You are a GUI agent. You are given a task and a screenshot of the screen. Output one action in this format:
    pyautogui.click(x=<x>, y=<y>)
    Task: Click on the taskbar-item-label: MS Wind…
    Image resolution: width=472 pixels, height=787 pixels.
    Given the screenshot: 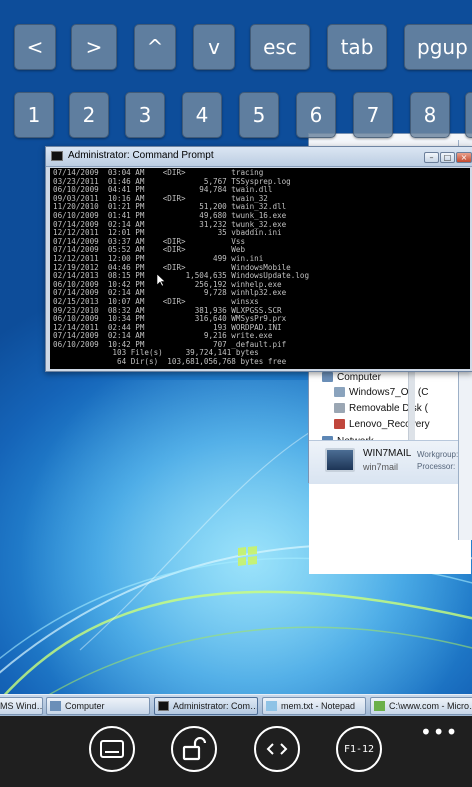 What is the action you would take?
    pyautogui.click(x=21, y=706)
    